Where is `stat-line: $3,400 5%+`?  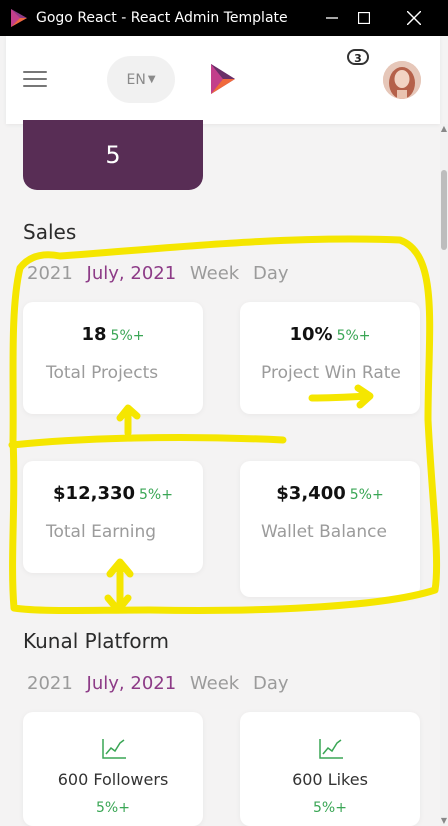
stat-line: $3,400 5%+ is located at coordinates (330, 493).